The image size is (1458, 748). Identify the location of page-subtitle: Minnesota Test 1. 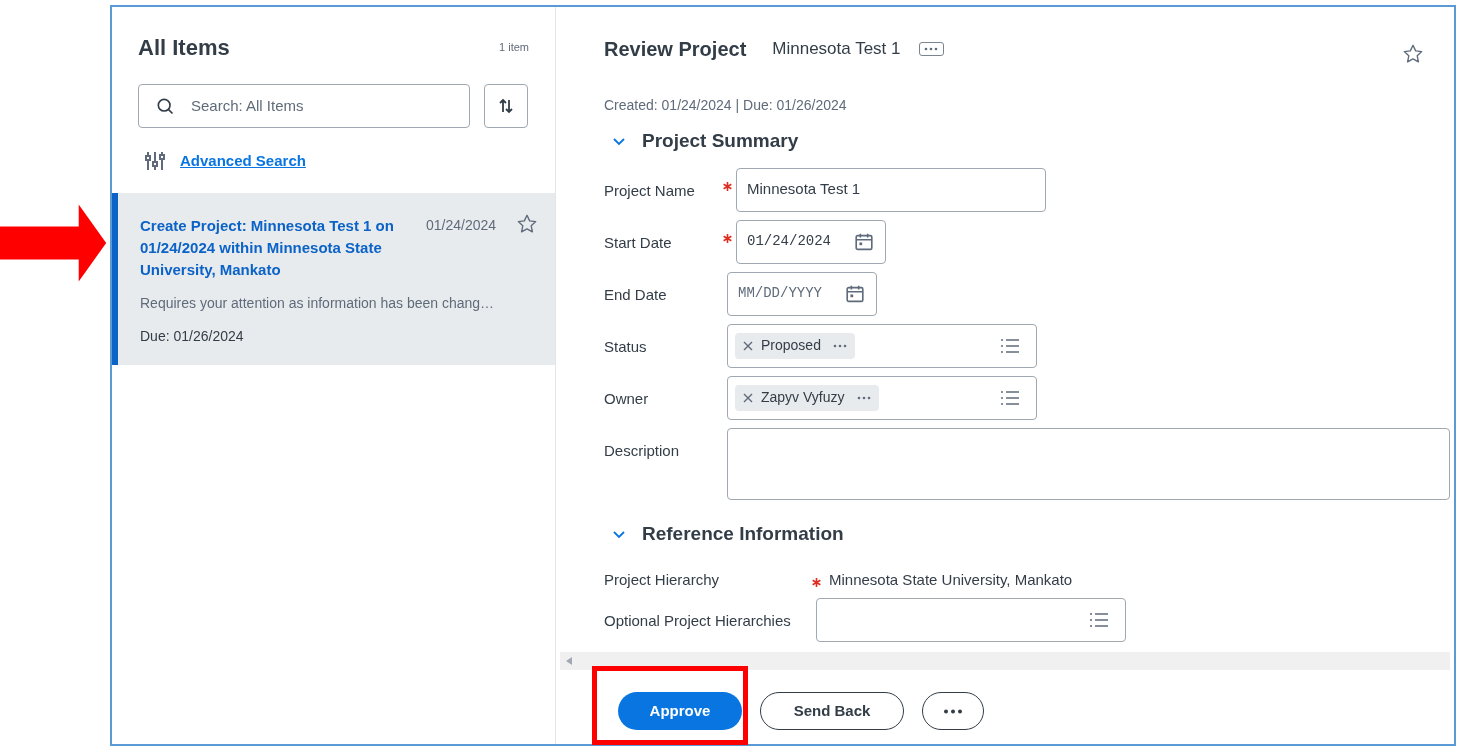
(836, 49).